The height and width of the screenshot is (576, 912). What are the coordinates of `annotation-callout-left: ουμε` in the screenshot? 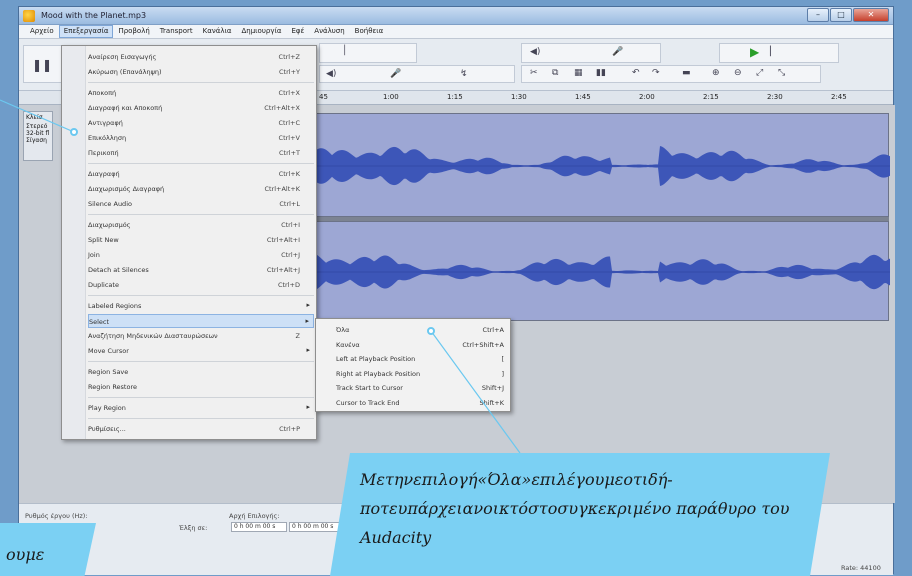 It's located at (48, 549).